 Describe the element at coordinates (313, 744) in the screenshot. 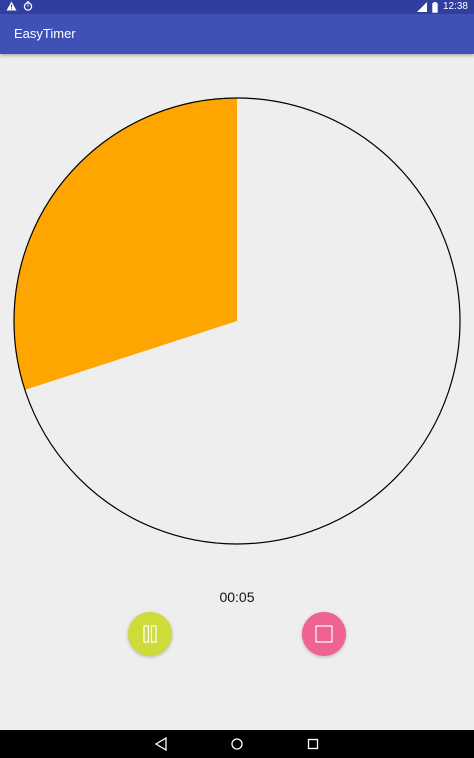

I see `recents-icon` at that location.